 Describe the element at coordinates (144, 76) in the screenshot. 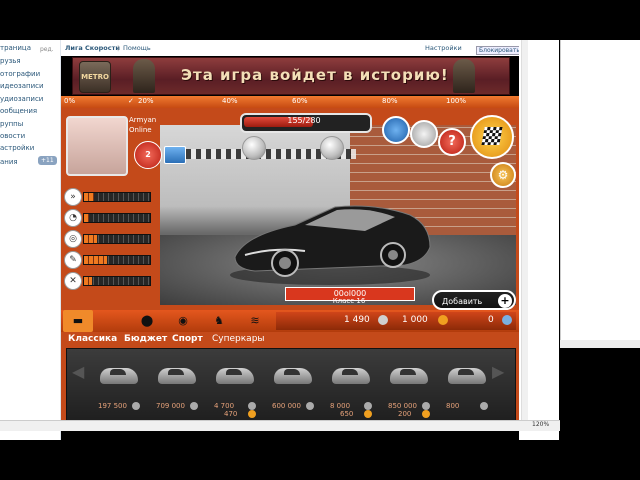

I see `soldier-image` at that location.